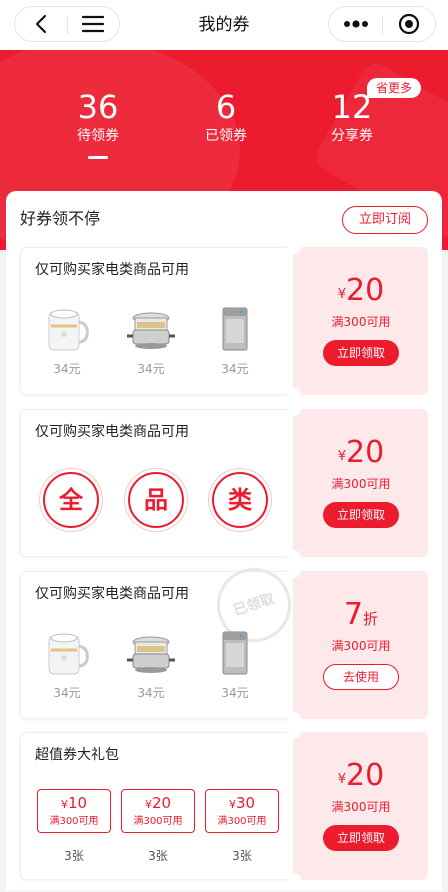  What do you see at coordinates (352, 136) in the screenshot?
I see `stat-label: 分享券` at bounding box center [352, 136].